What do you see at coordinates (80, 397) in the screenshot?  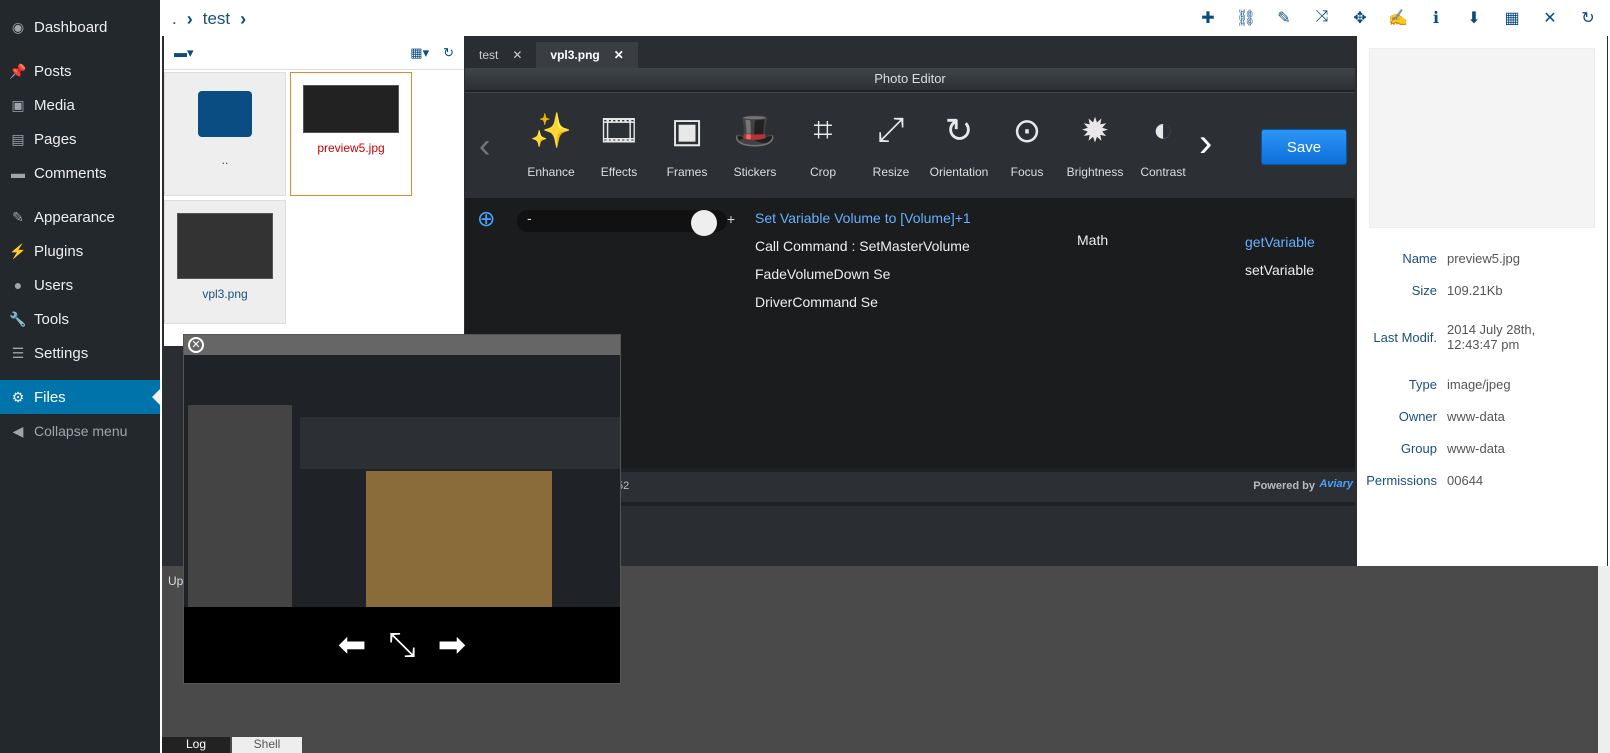 I see `sidebar-item-files: ⚙ Files` at bounding box center [80, 397].